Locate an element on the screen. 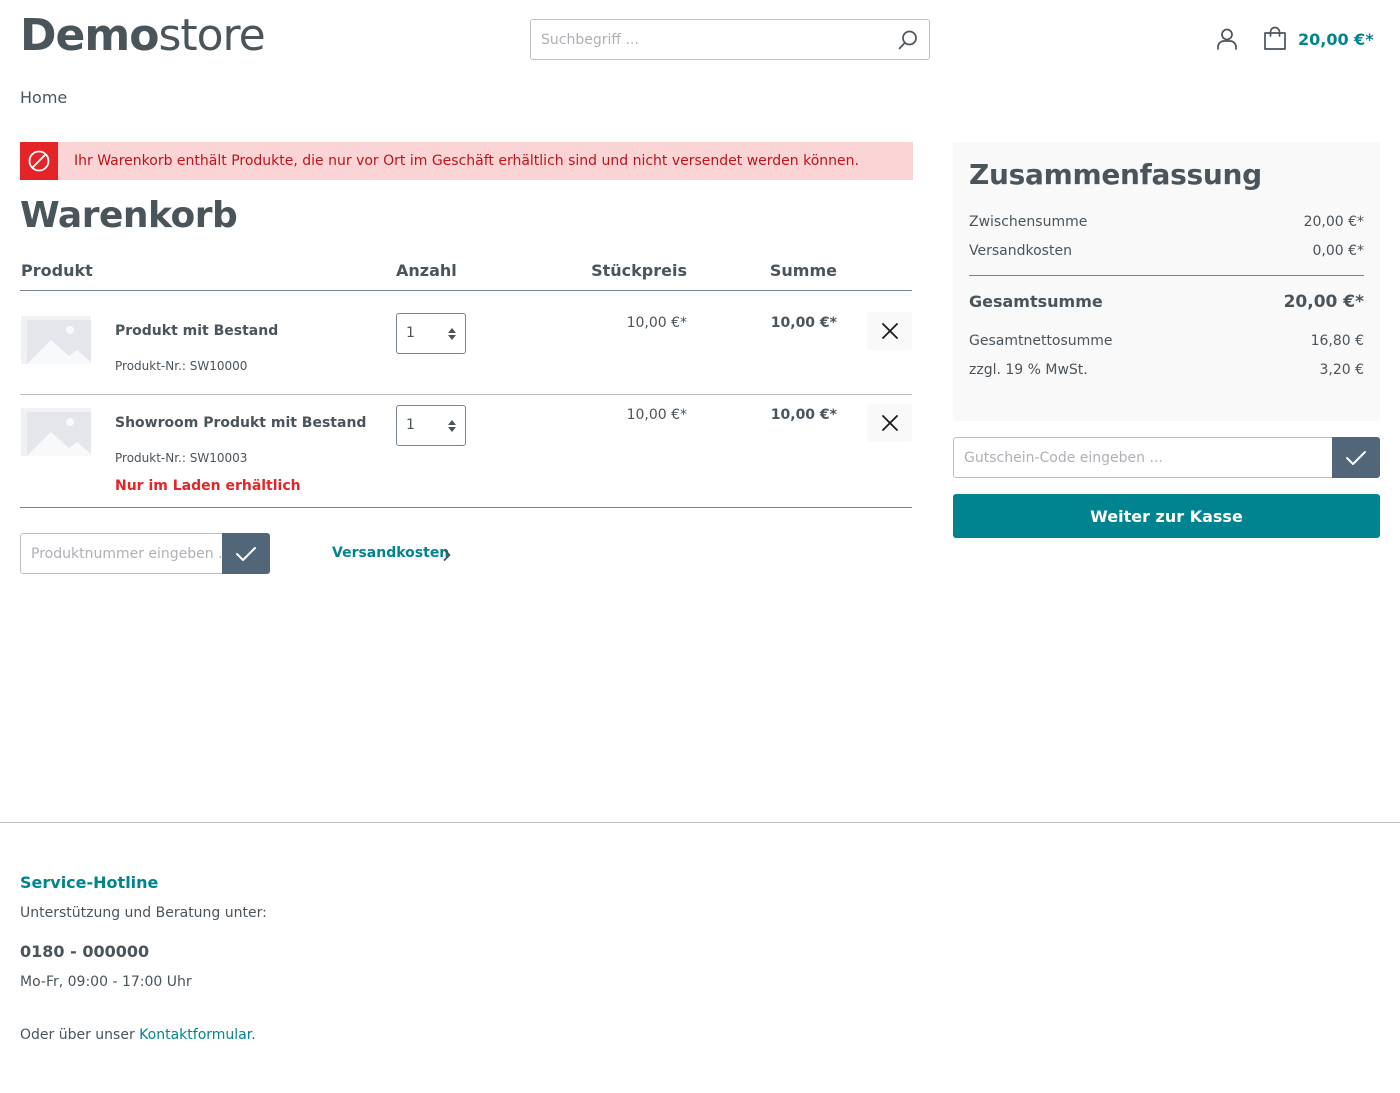  footer-hotline-title: Service-Hotline is located at coordinates (89, 882).